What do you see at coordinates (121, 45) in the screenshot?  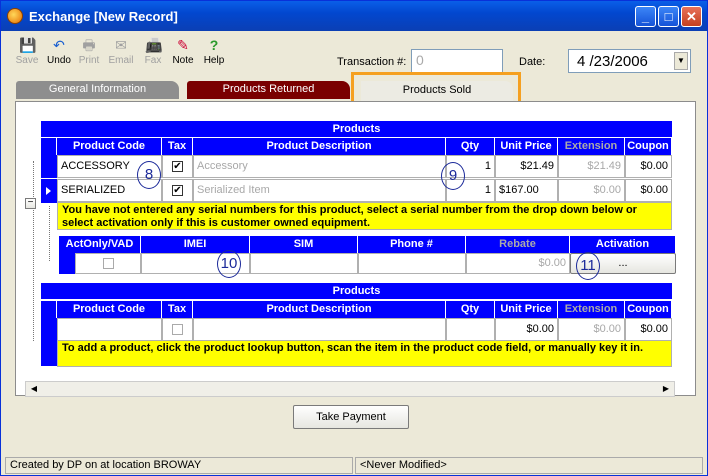 I see `email-icon: ✉` at bounding box center [121, 45].